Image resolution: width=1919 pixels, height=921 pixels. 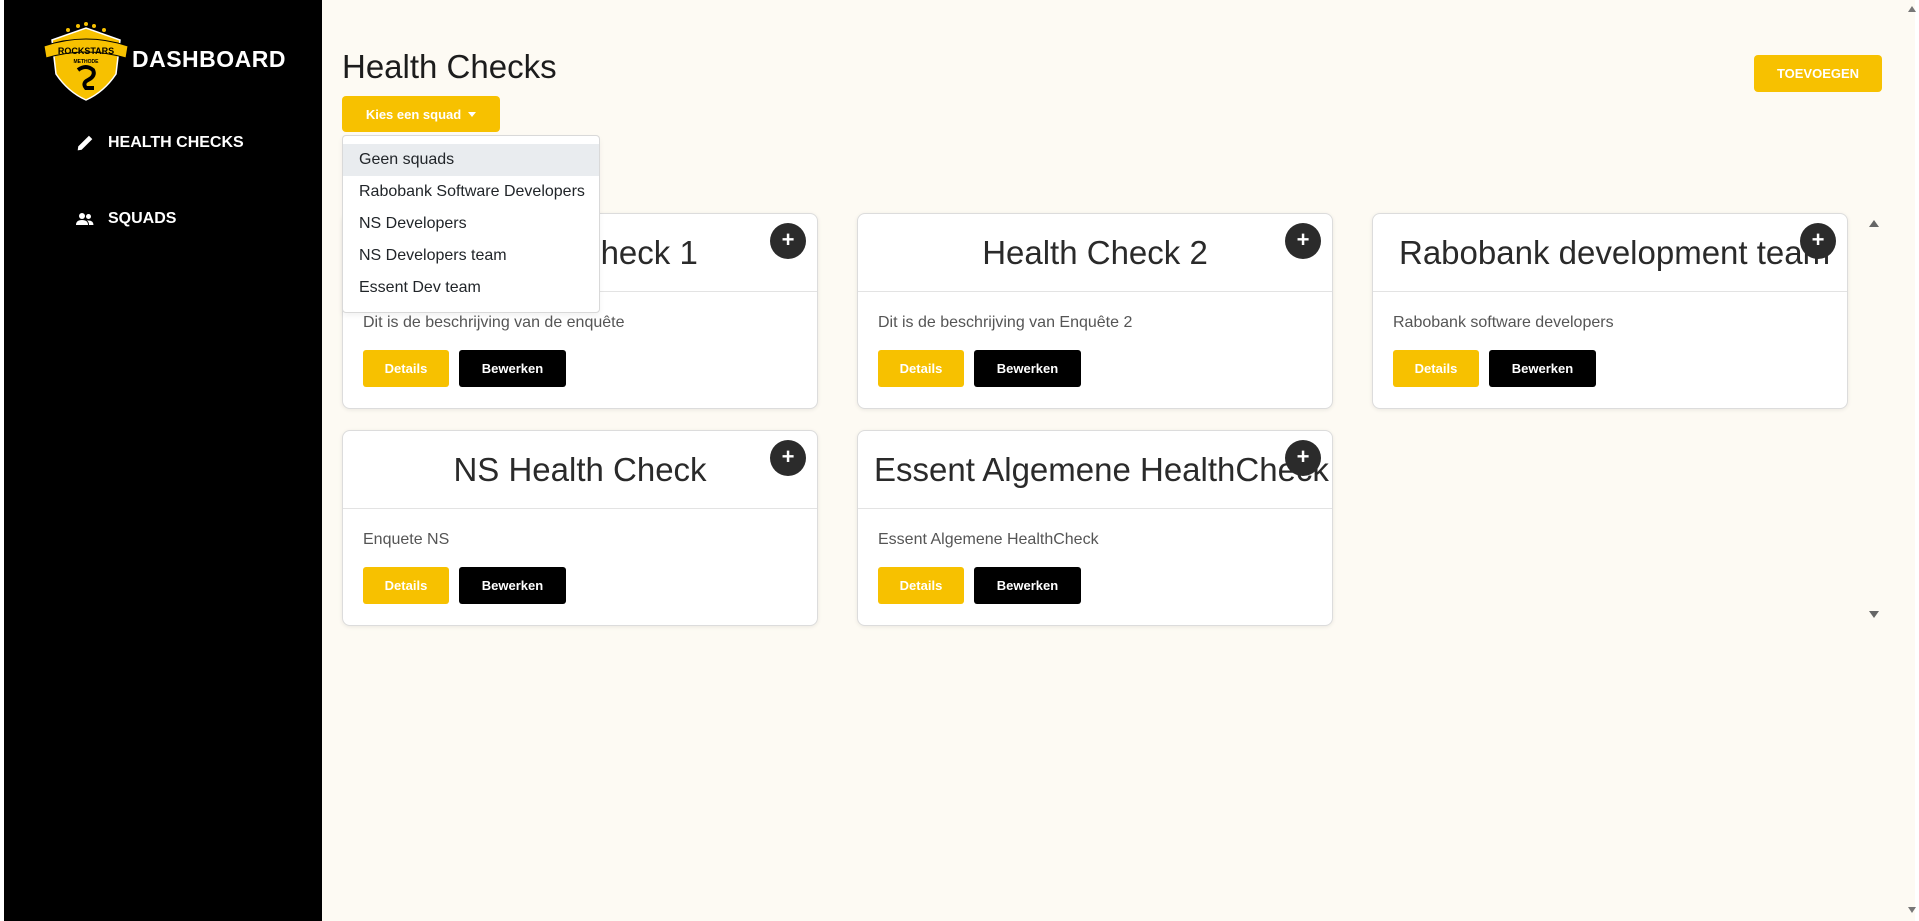 I want to click on scroll-up-arrow-icon, so click(x=1874, y=223).